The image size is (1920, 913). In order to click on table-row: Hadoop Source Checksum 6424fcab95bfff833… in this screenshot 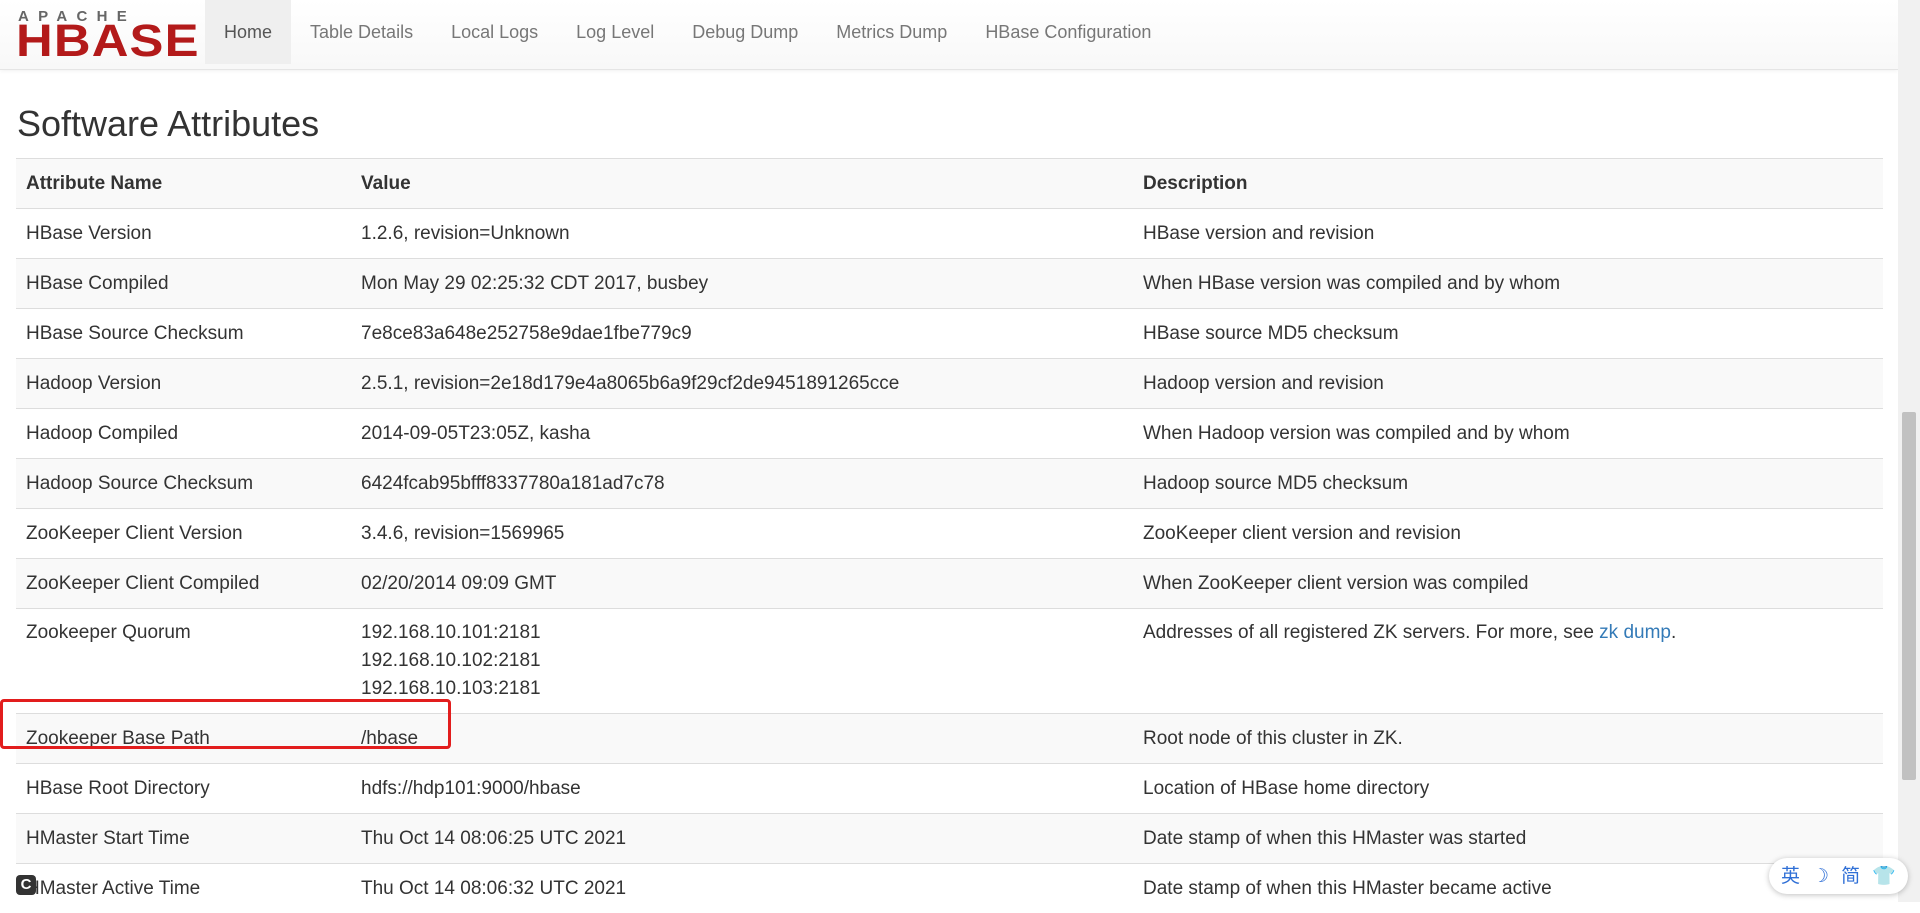, I will do `click(949, 484)`.